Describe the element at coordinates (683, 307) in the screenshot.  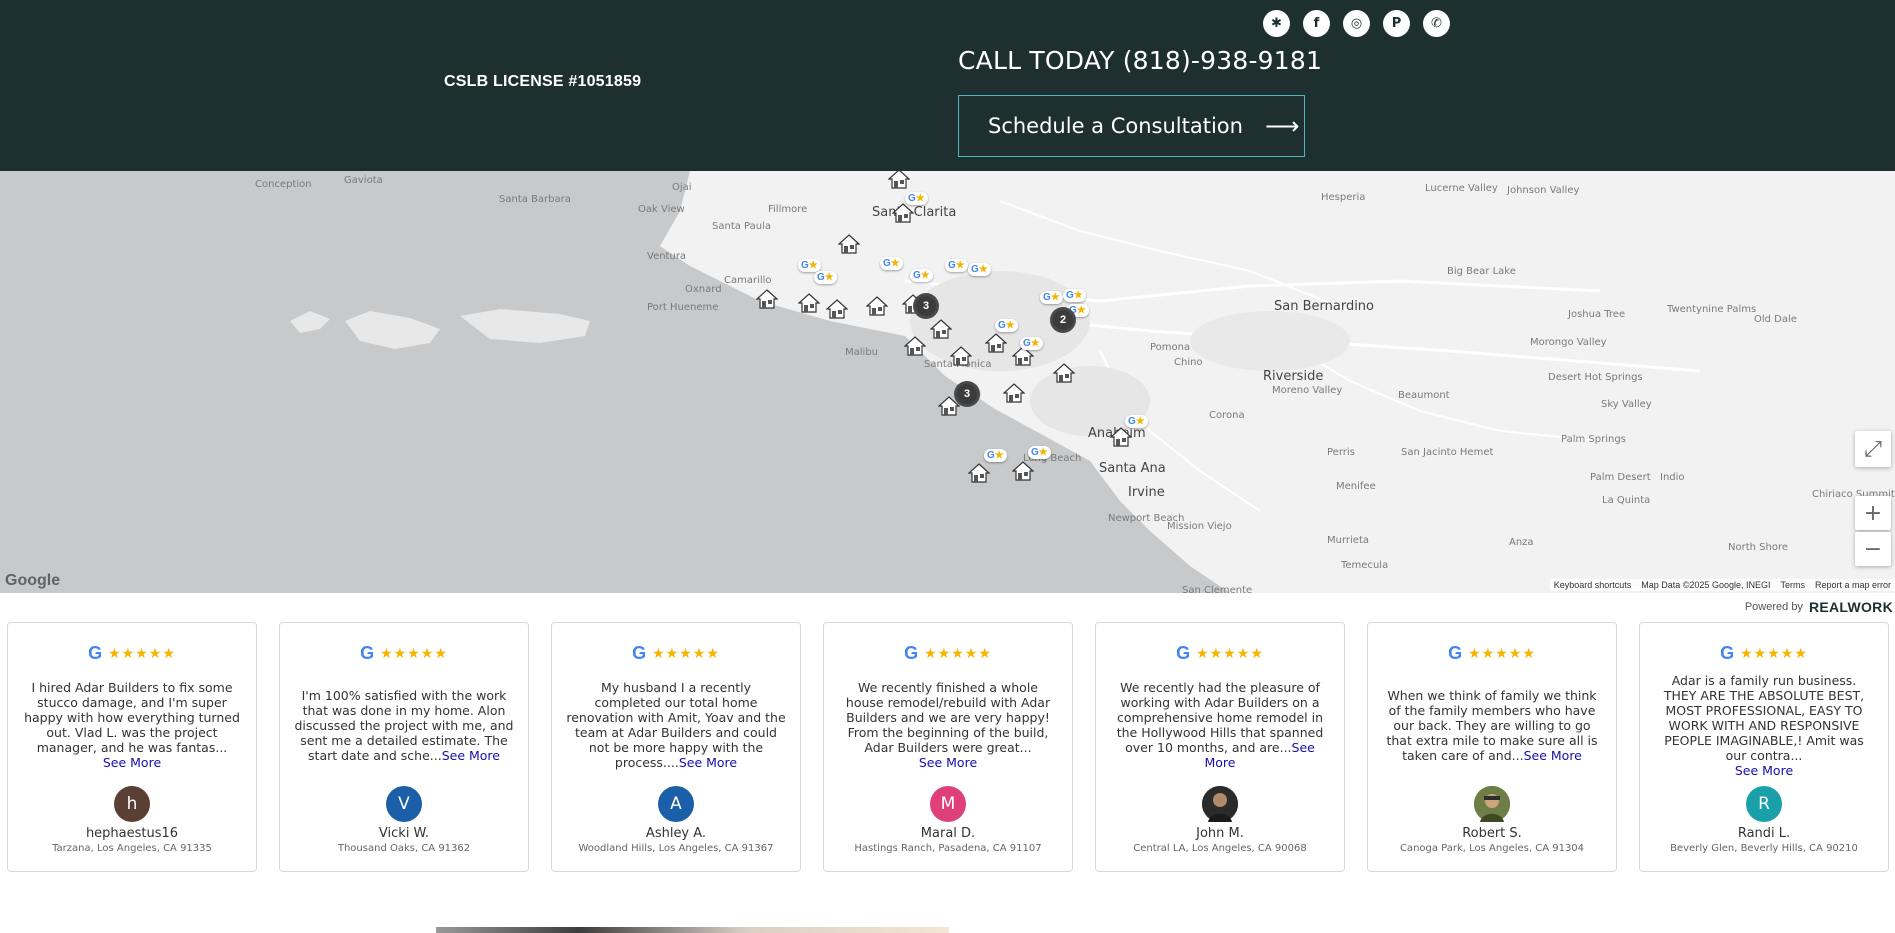
I see `map-label: Port Hueneme` at that location.